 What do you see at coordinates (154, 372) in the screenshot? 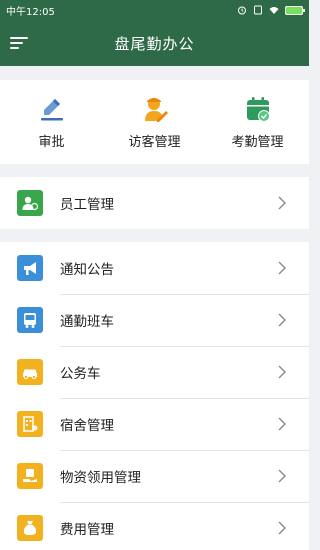
I see `menu-item-official-car: 公务车` at bounding box center [154, 372].